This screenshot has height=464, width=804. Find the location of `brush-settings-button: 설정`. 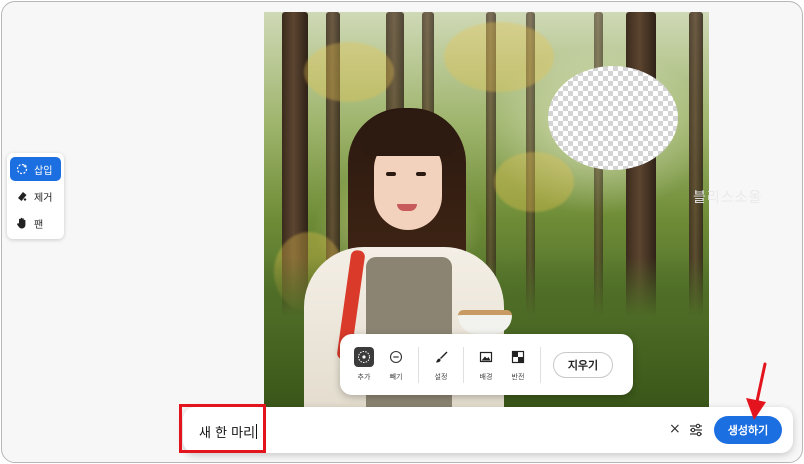

brush-settings-button: 설정 is located at coordinates (441, 364).